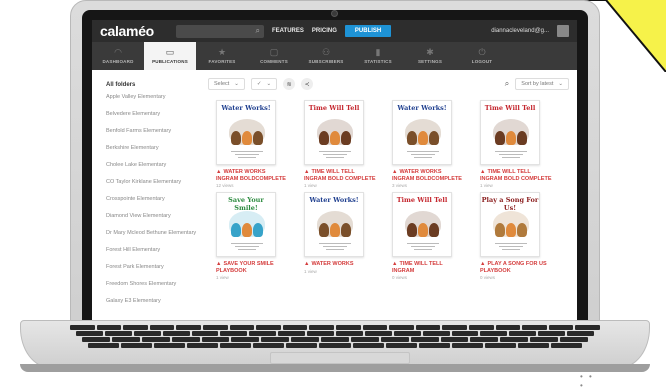 This screenshot has width=666, height=389. What do you see at coordinates (542, 84) in the screenshot?
I see `sort-dropdown: Sort by latest ⌄` at bounding box center [542, 84].